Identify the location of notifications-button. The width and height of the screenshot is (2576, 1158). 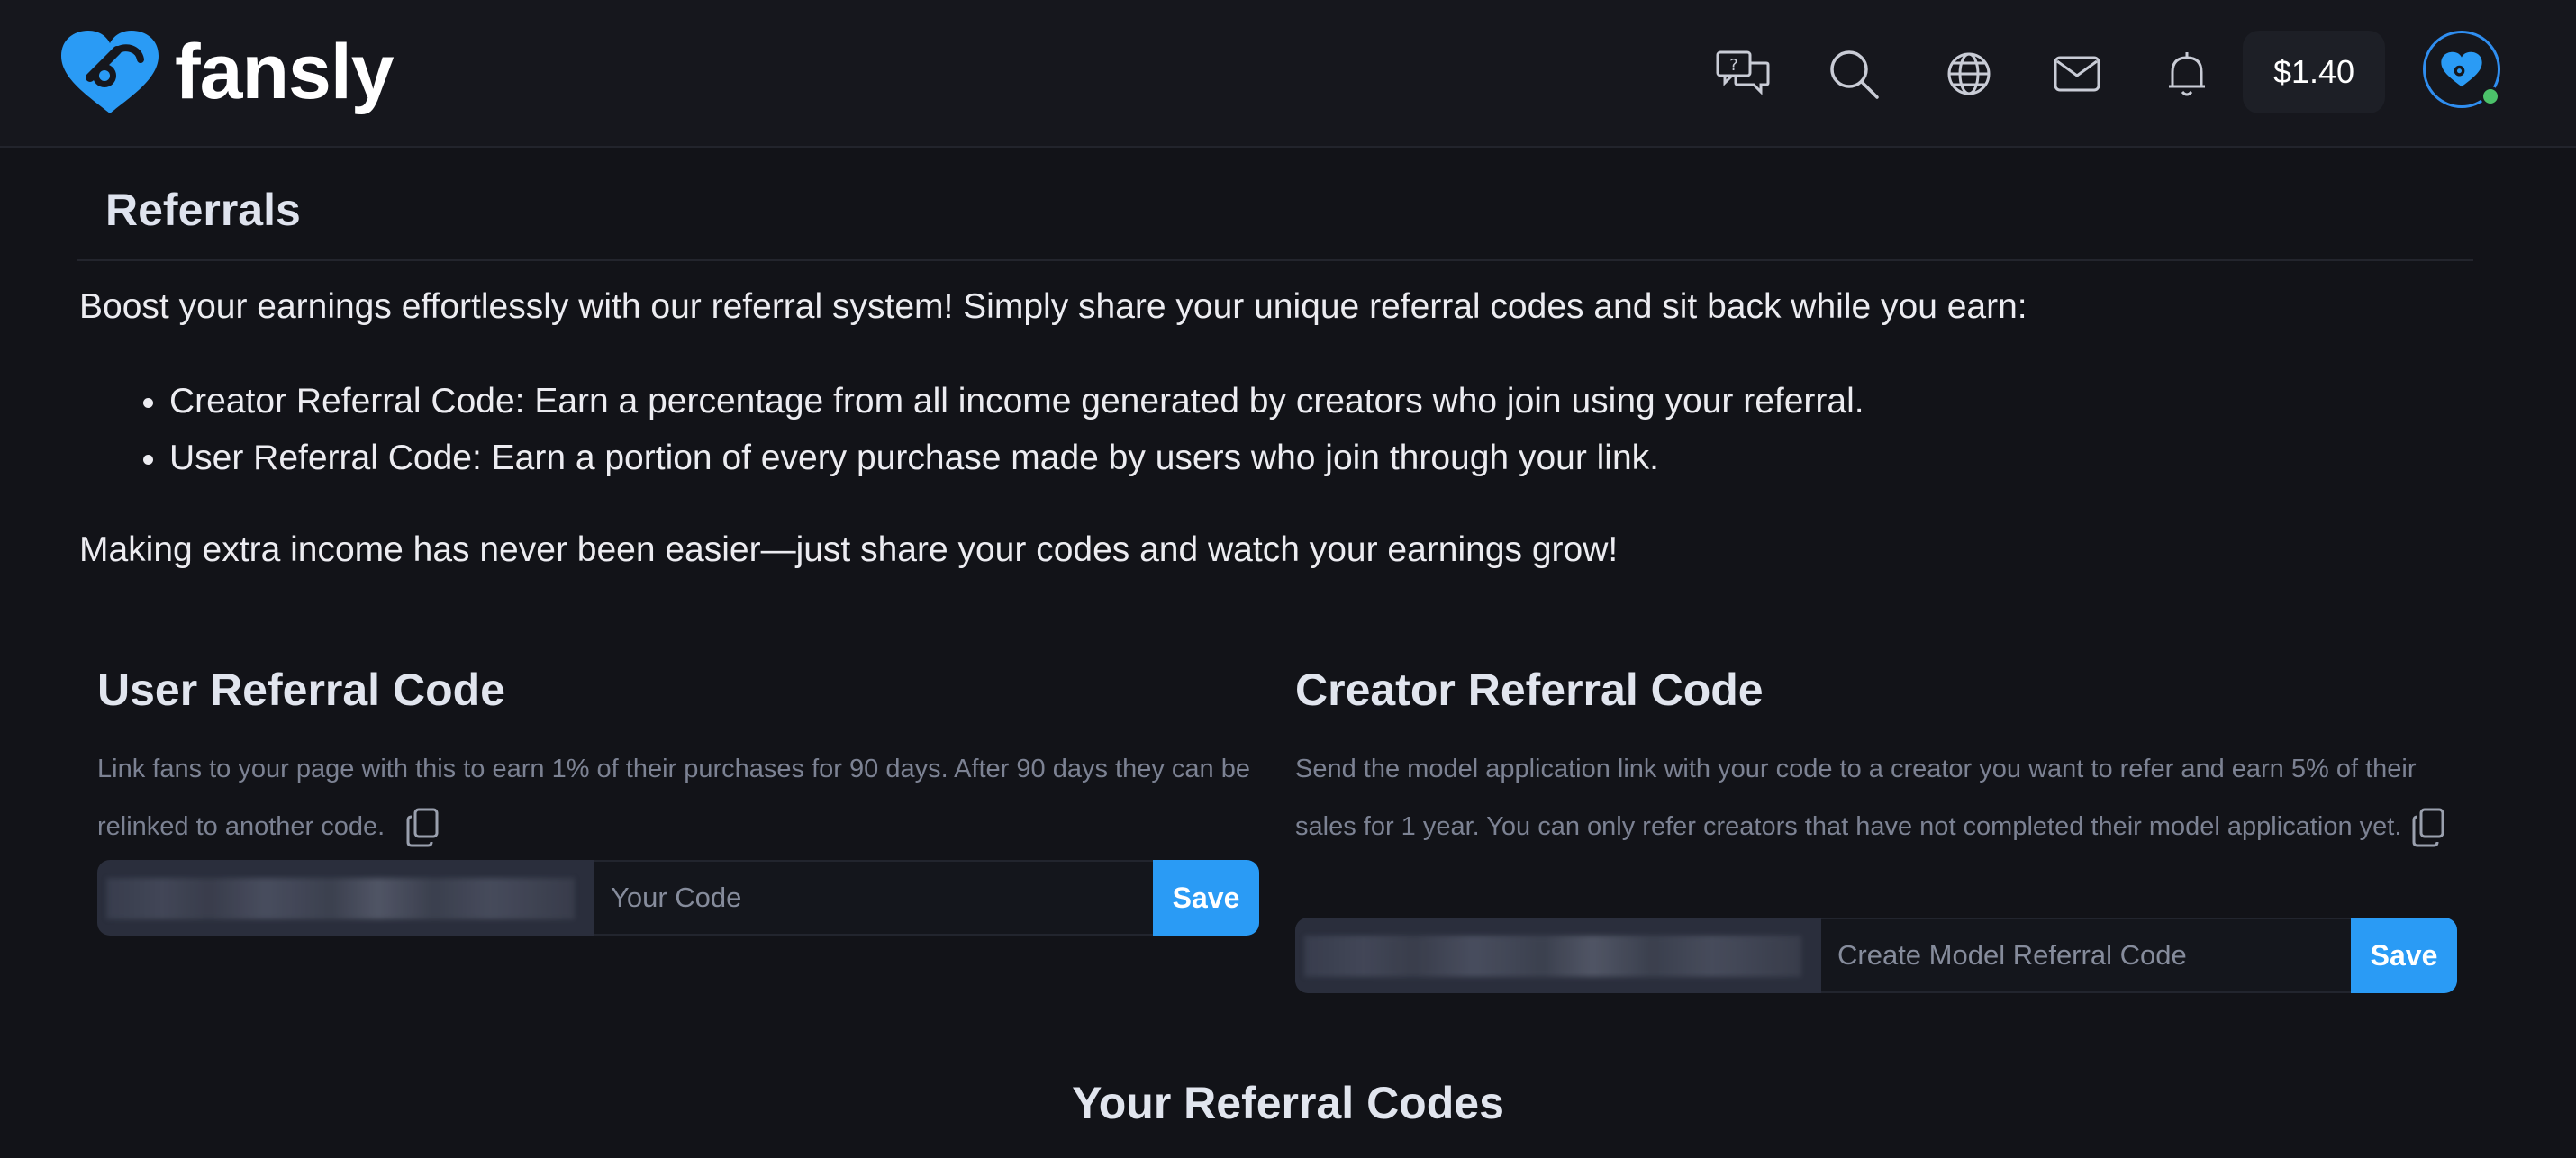
(2187, 74).